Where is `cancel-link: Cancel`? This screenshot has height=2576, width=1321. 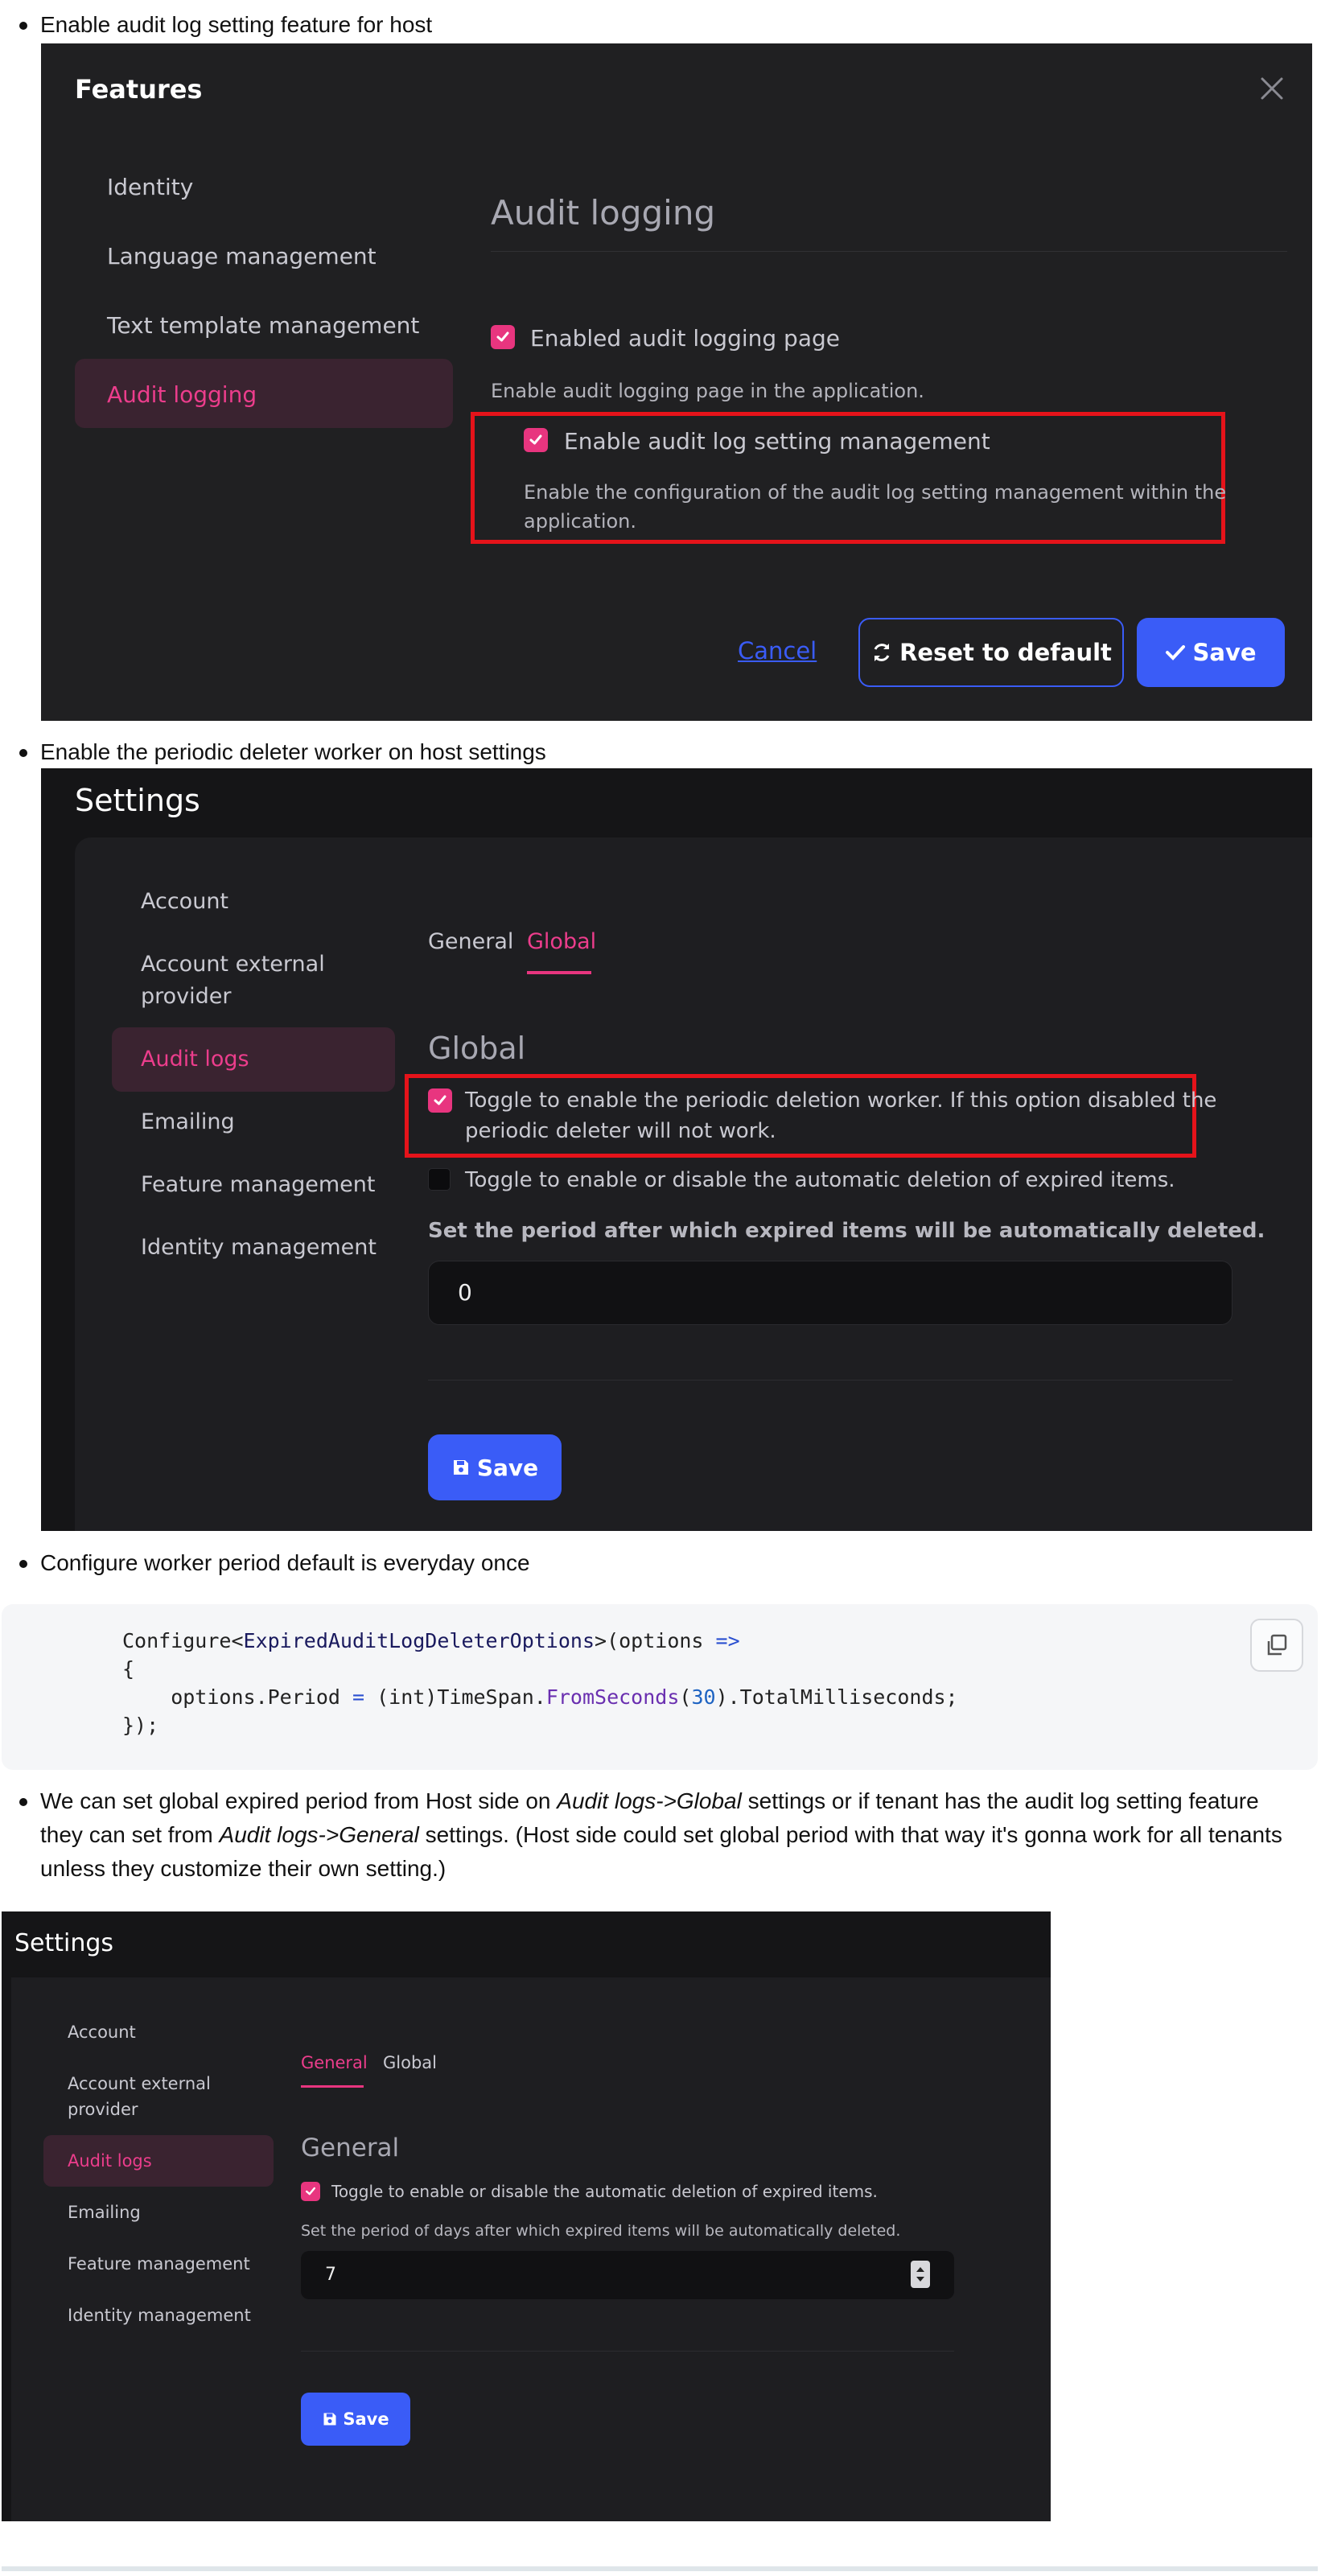 cancel-link: Cancel is located at coordinates (778, 651).